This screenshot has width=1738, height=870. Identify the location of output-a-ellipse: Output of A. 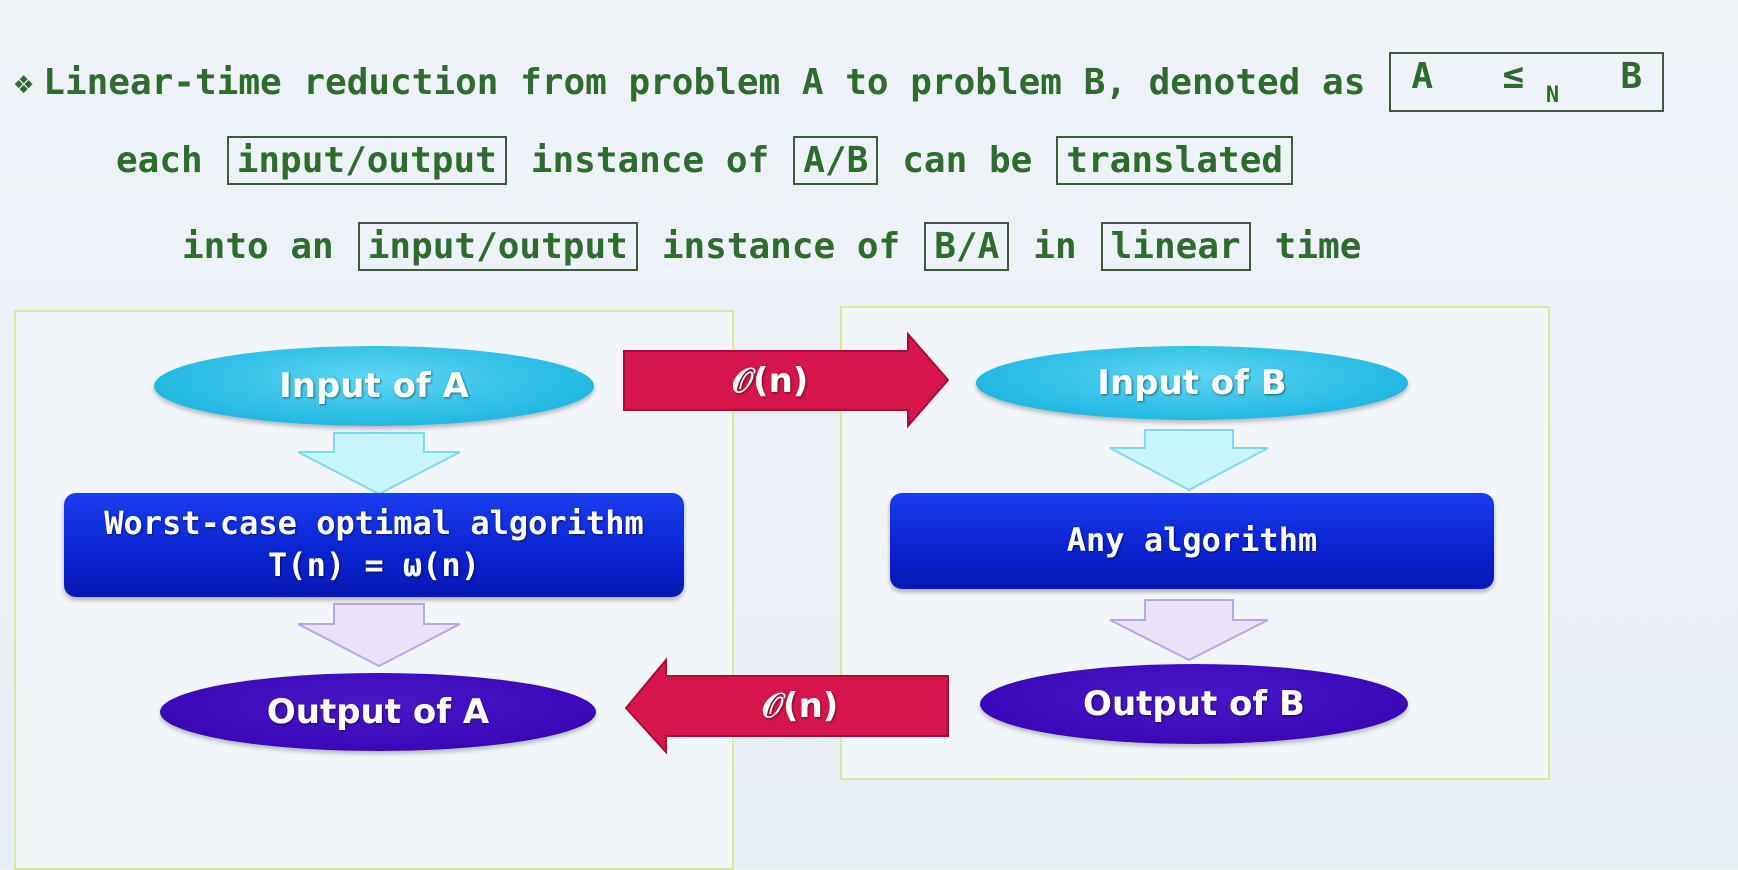
(378, 712).